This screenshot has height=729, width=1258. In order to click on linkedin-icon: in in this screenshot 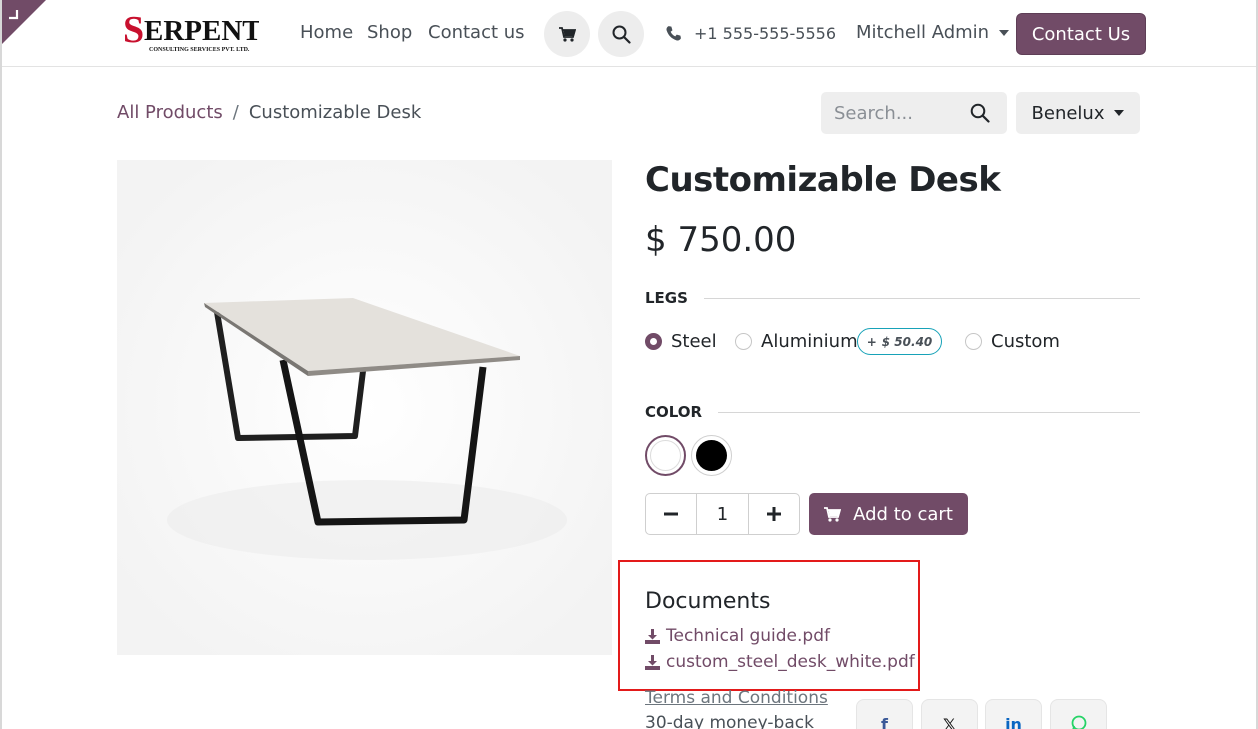, I will do `click(1013, 722)`.